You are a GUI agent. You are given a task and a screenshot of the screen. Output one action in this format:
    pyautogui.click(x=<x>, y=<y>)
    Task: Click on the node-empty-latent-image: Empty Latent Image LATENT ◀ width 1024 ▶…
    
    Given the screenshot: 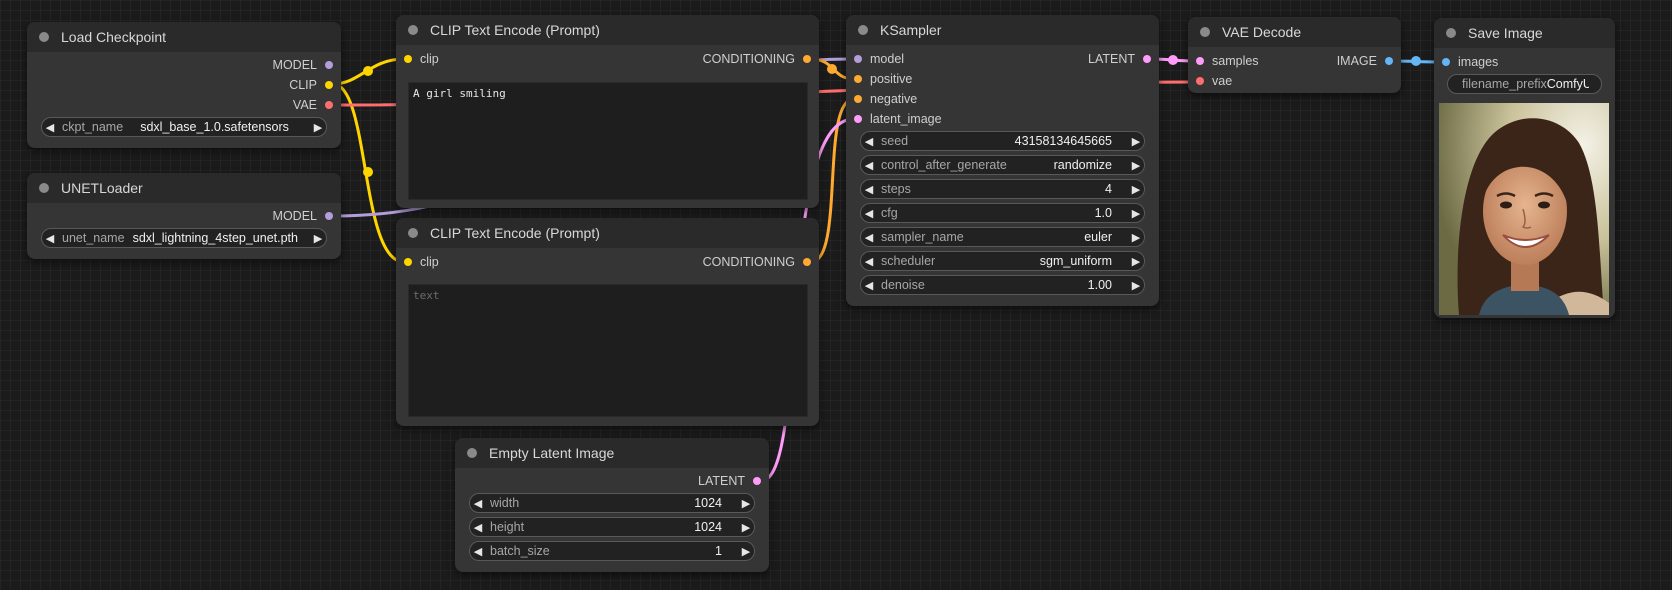 What is the action you would take?
    pyautogui.click(x=612, y=505)
    